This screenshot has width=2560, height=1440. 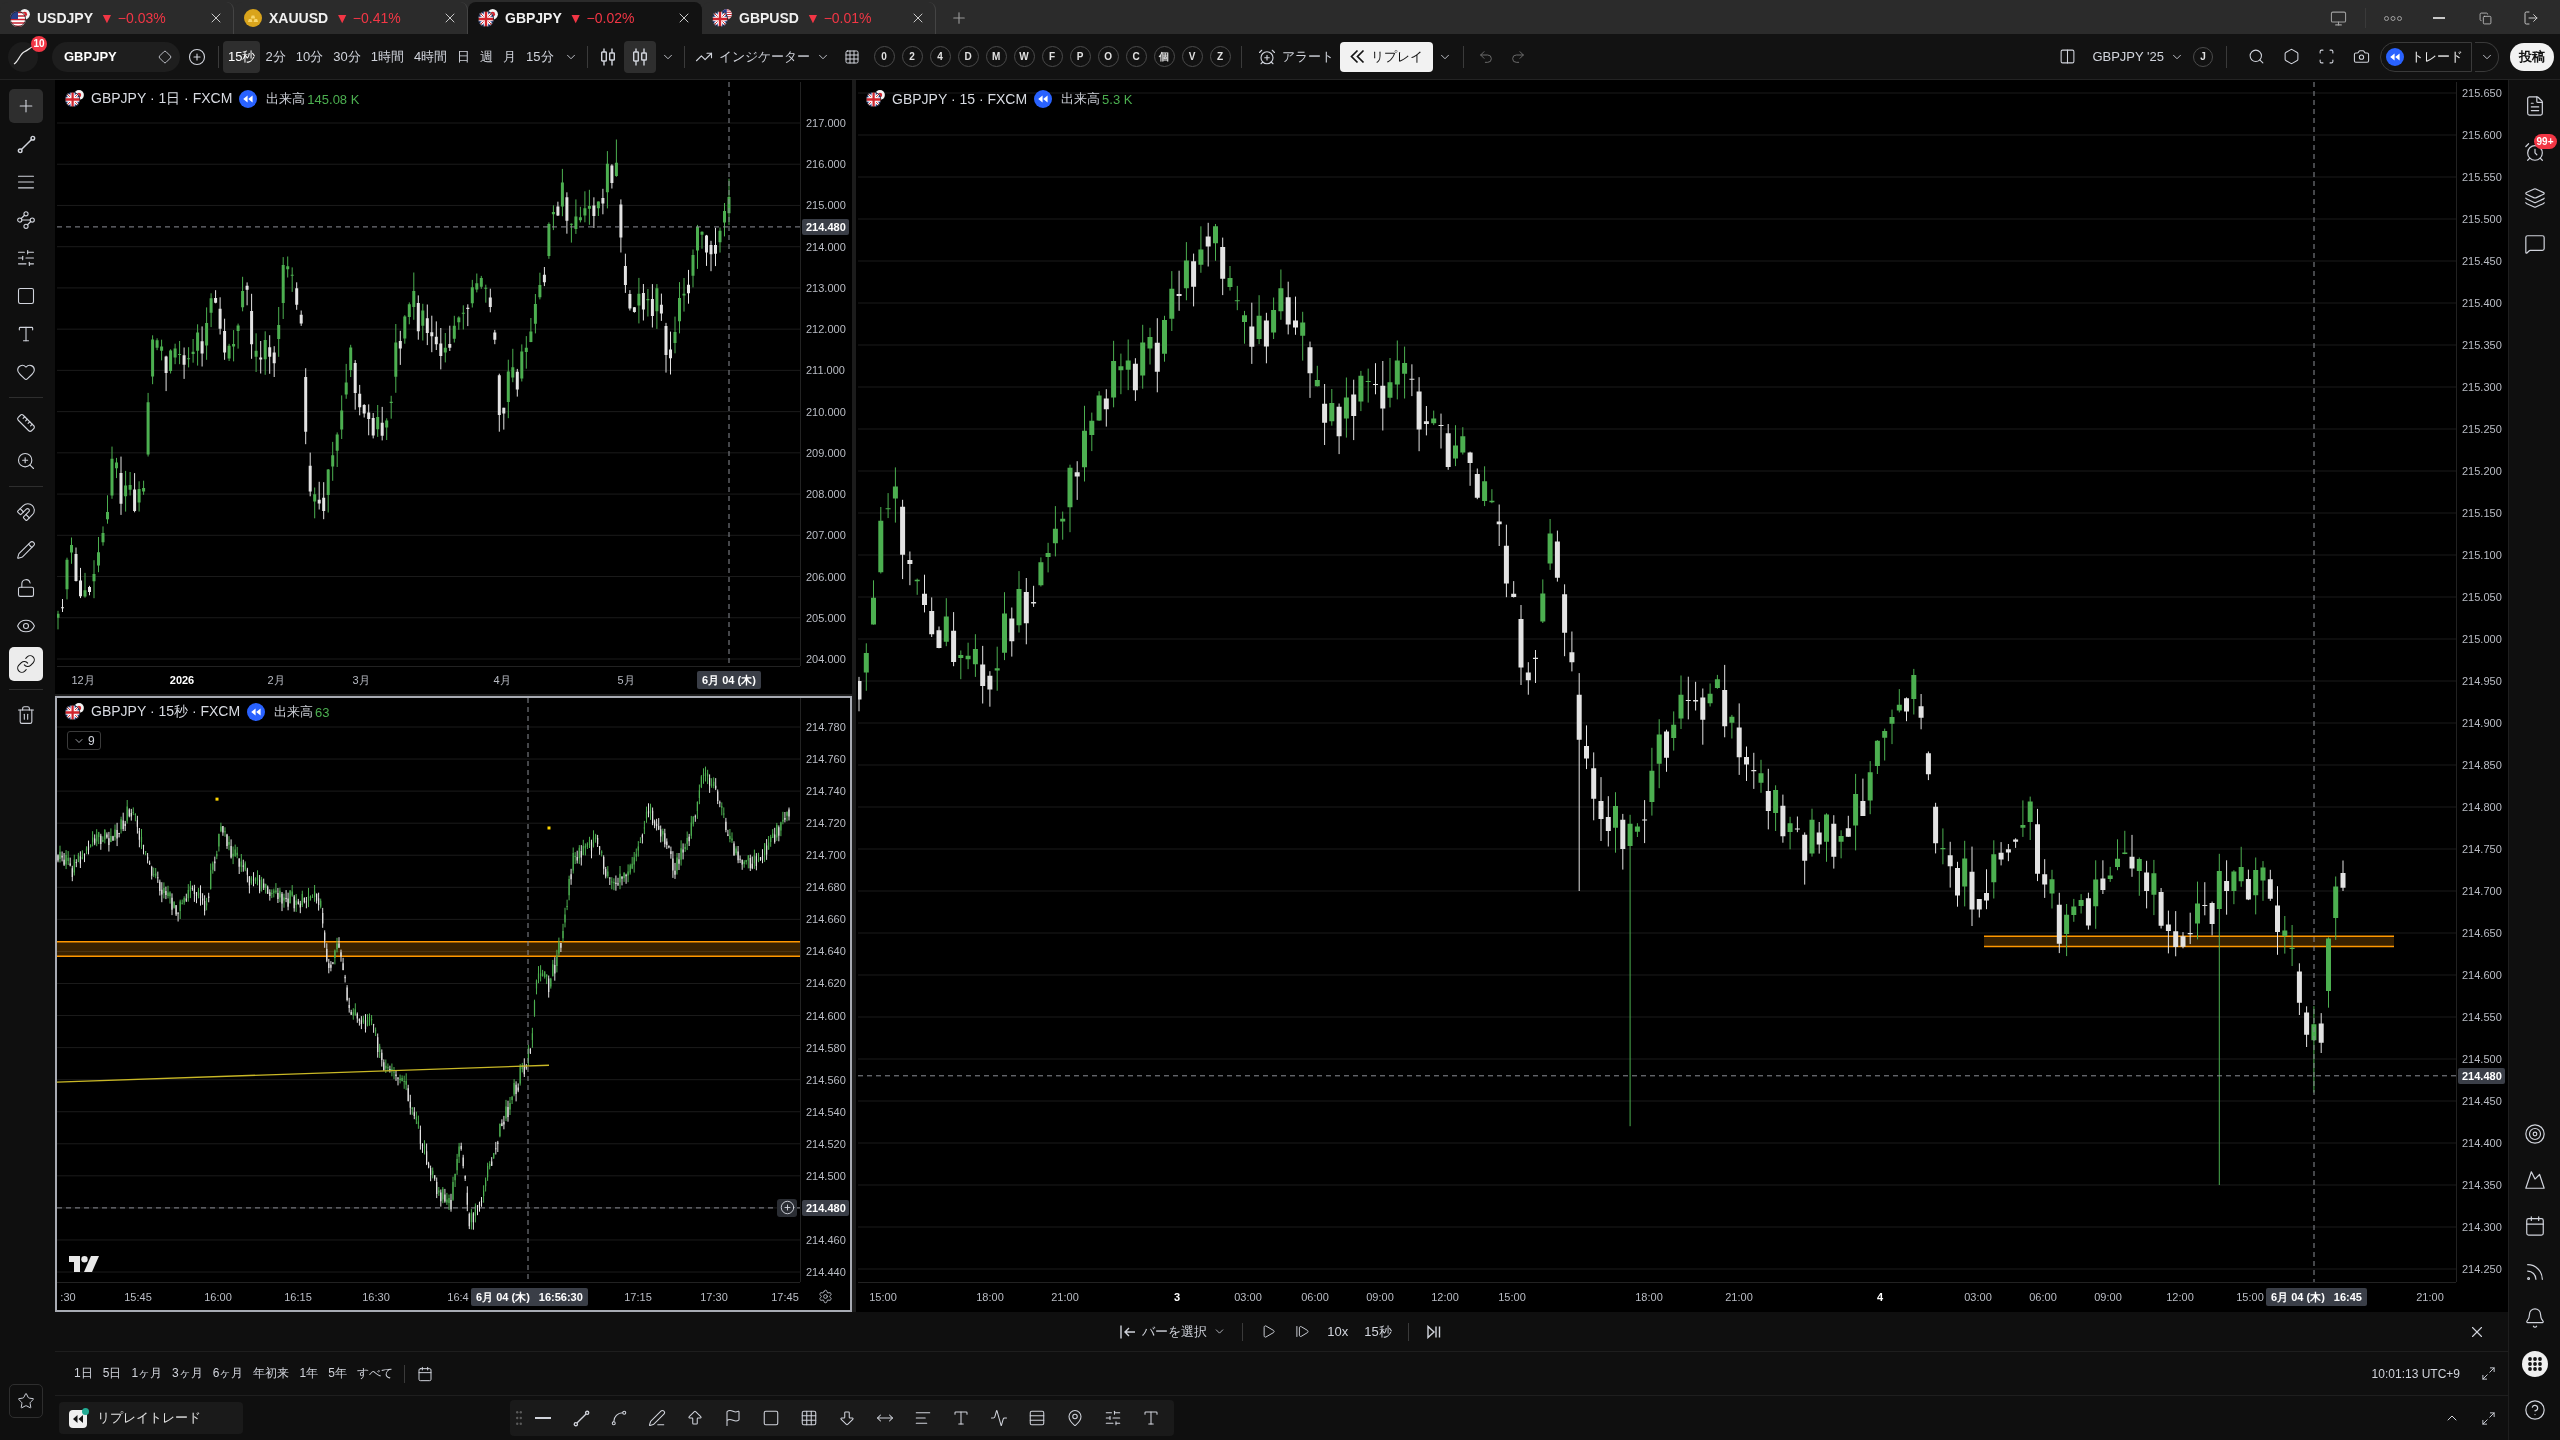 What do you see at coordinates (187, 1373) in the screenshot?
I see `range-button: 3ヶ月` at bounding box center [187, 1373].